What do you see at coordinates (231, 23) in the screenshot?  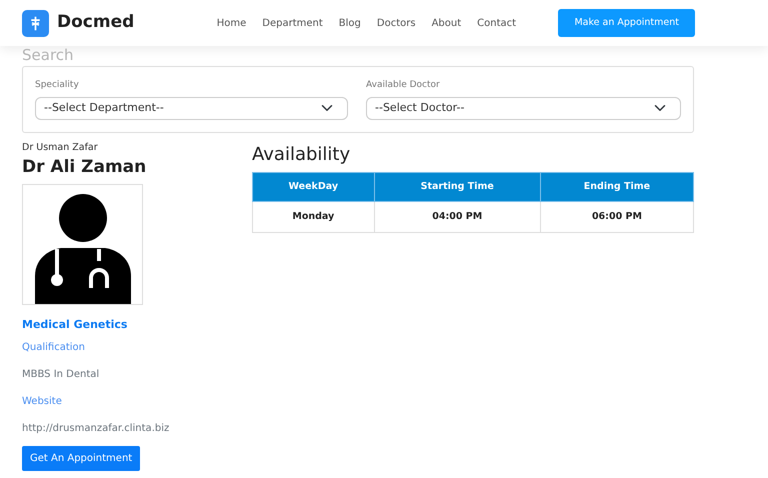 I see `nav-link: Home` at bounding box center [231, 23].